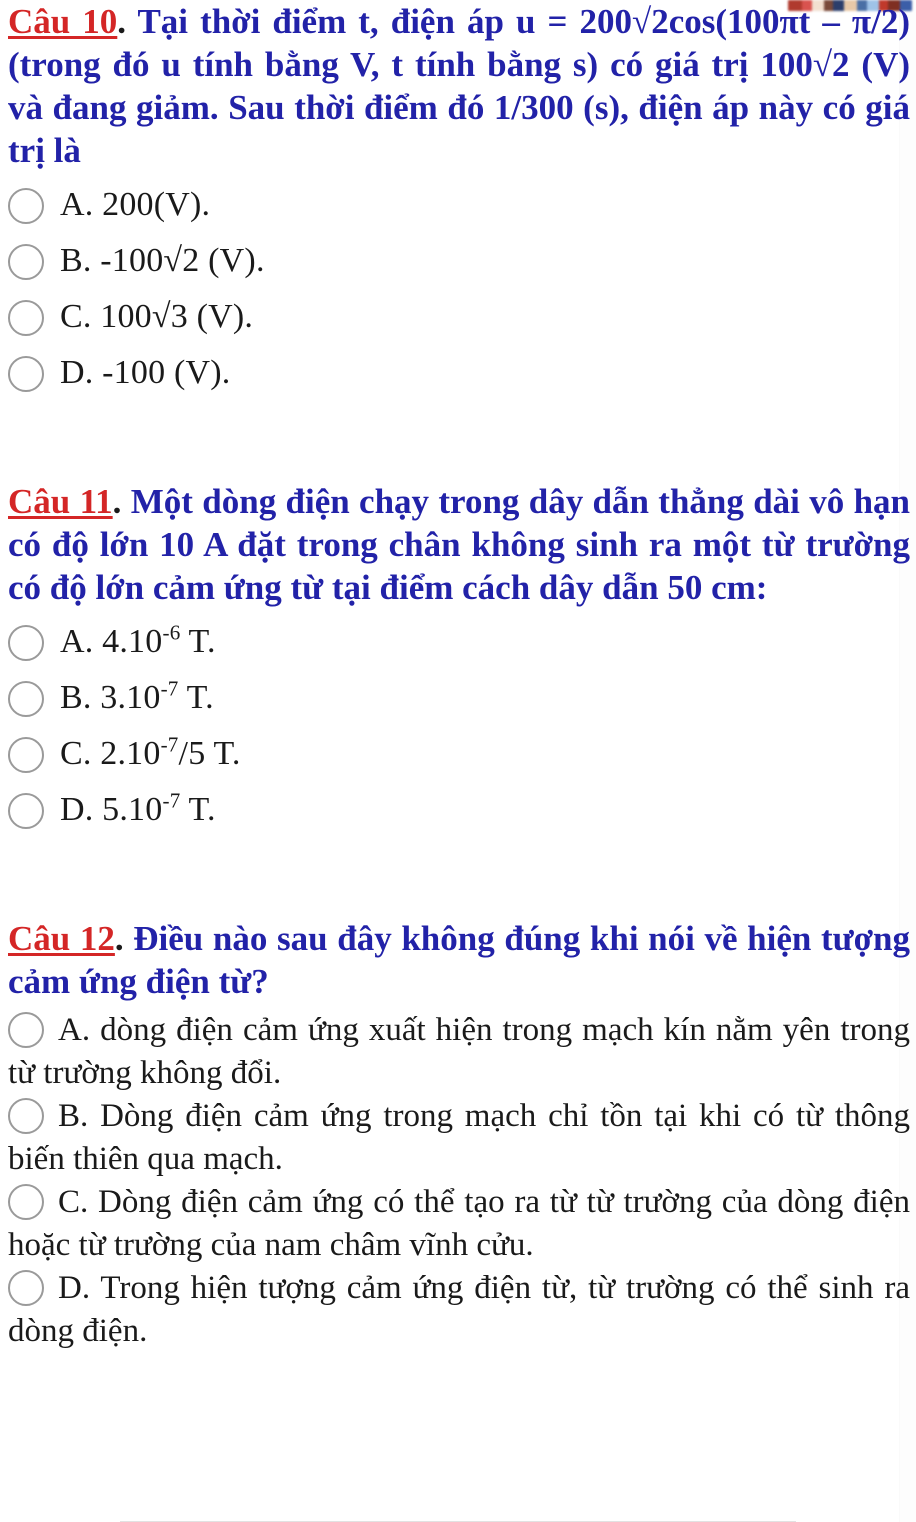  Describe the element at coordinates (111, 641) in the screenshot. I see `option-prefix: A. 4.10` at that location.